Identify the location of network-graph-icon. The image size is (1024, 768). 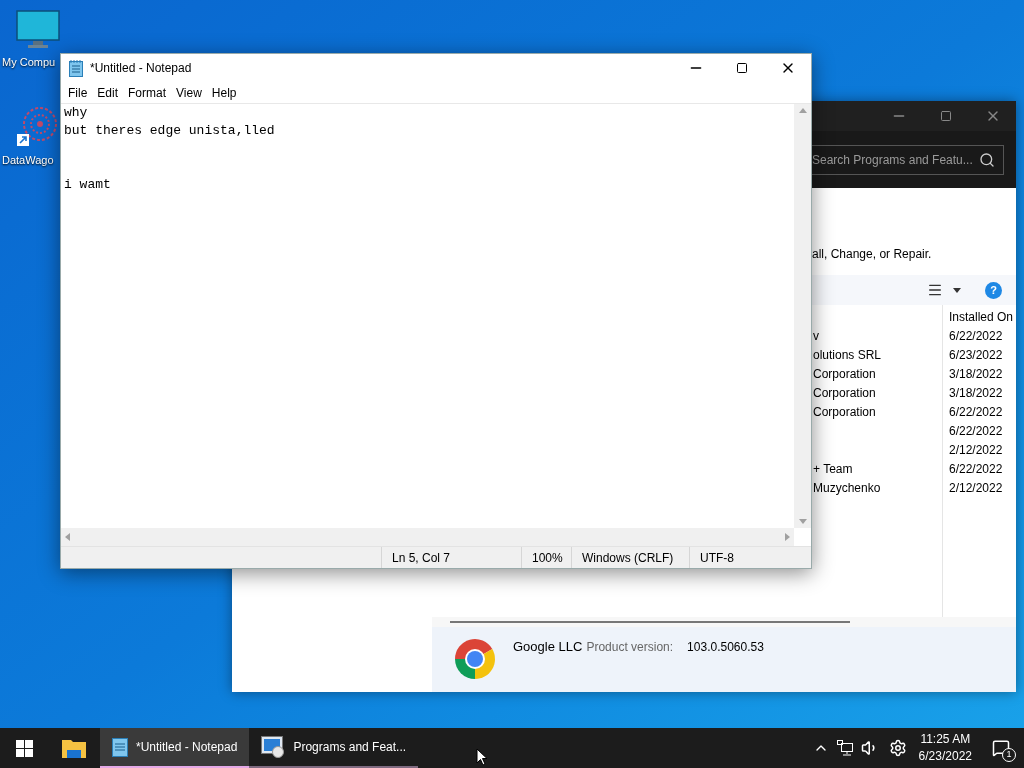
(38, 126).